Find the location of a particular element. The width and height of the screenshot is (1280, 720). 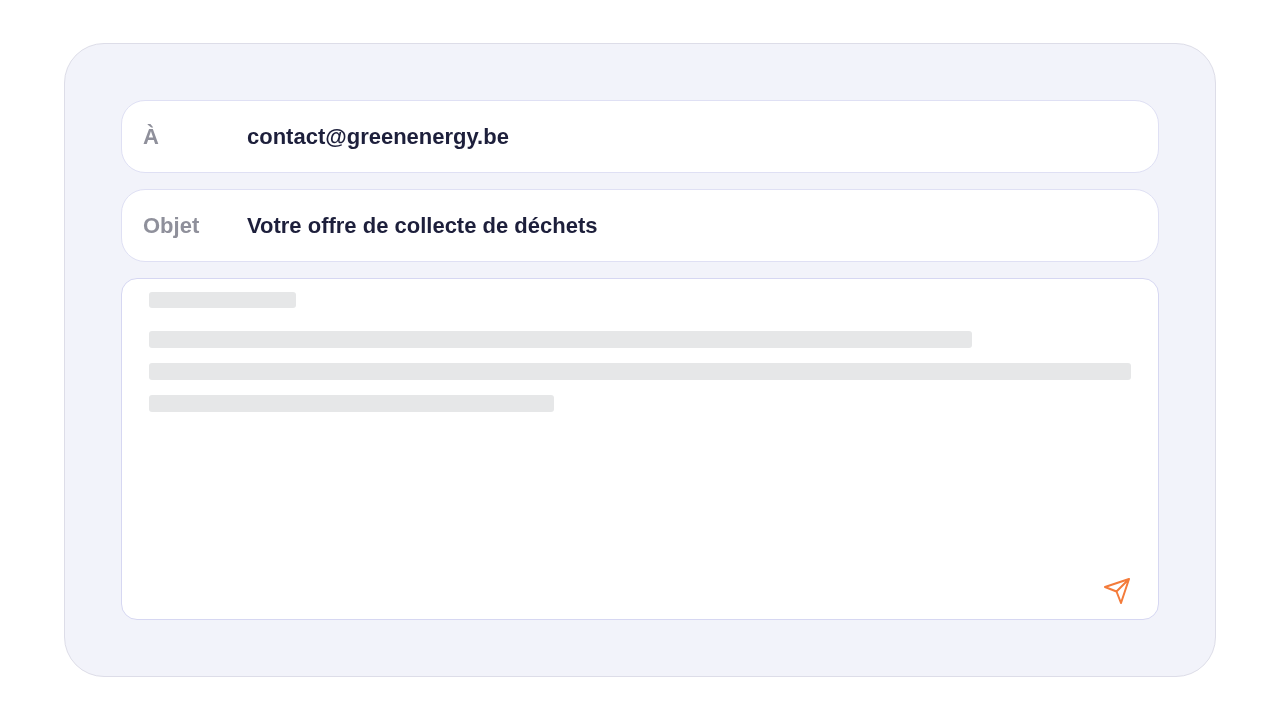

send-button is located at coordinates (1117, 591).